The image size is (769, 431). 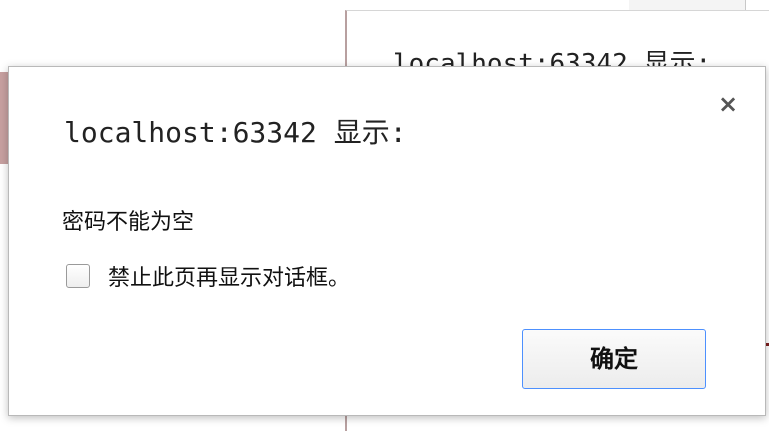 I want to click on close-icon: ×, so click(x=728, y=104).